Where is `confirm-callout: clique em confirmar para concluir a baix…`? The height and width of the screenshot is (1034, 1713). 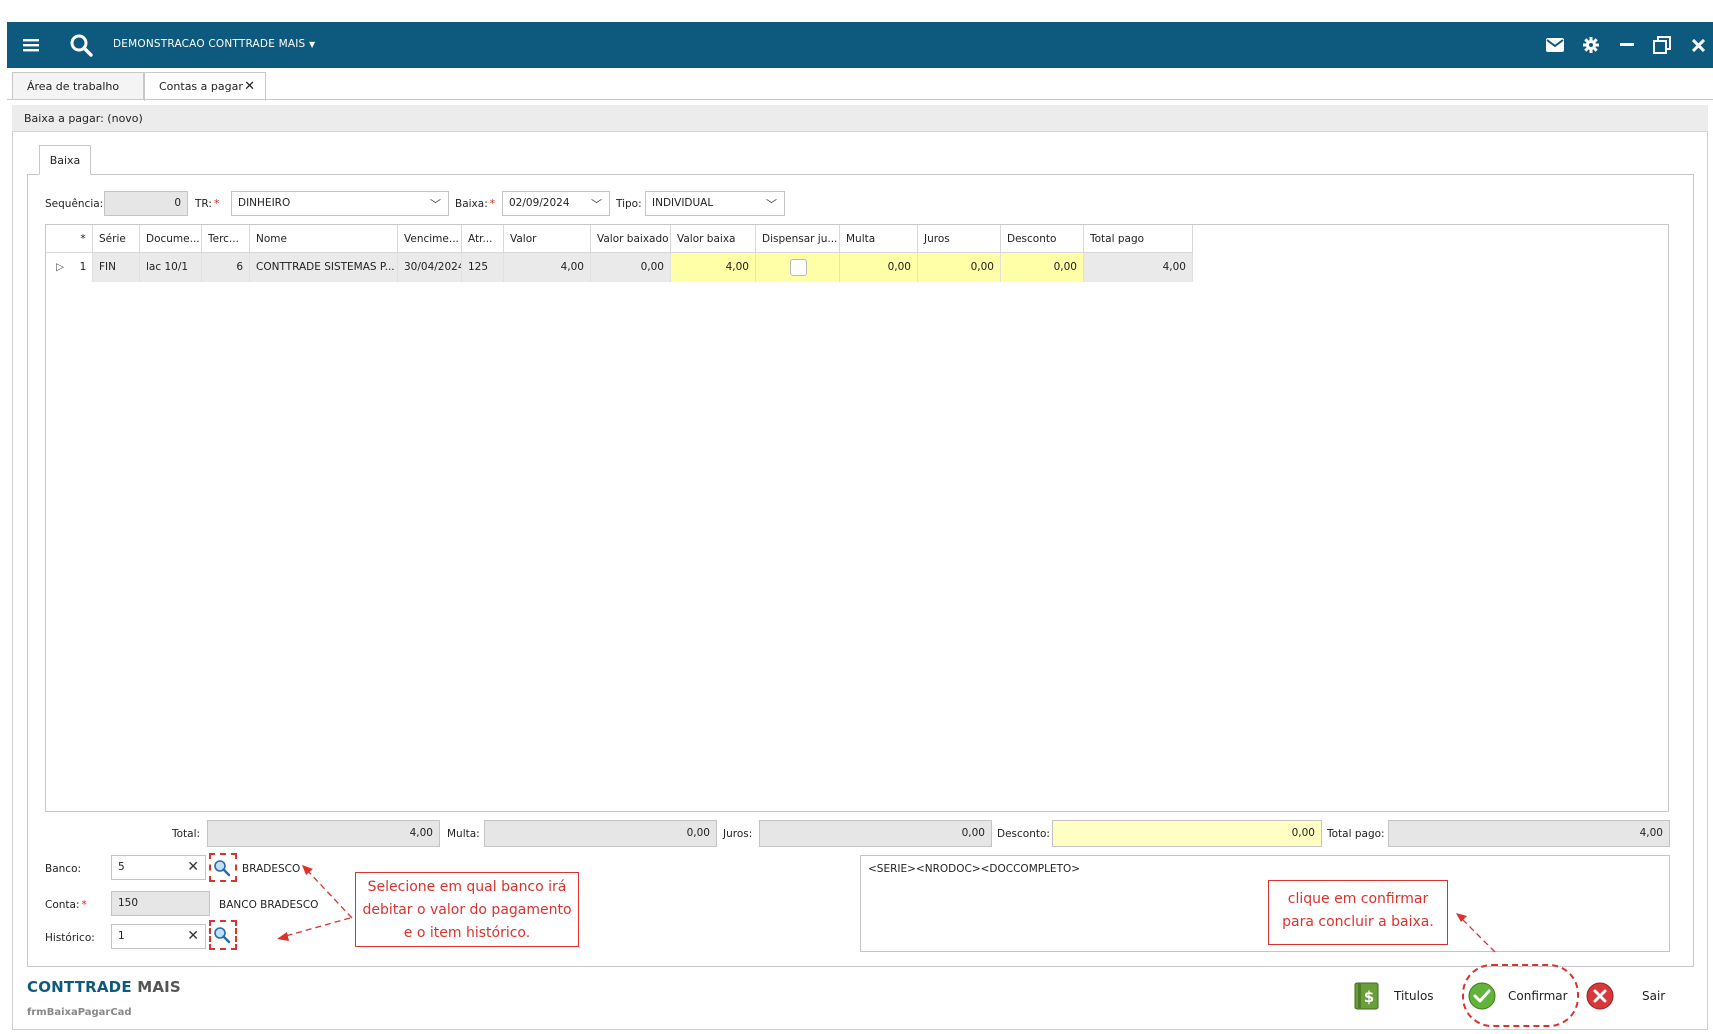 confirm-callout: clique em confirmar para concluir a baix… is located at coordinates (1358, 912).